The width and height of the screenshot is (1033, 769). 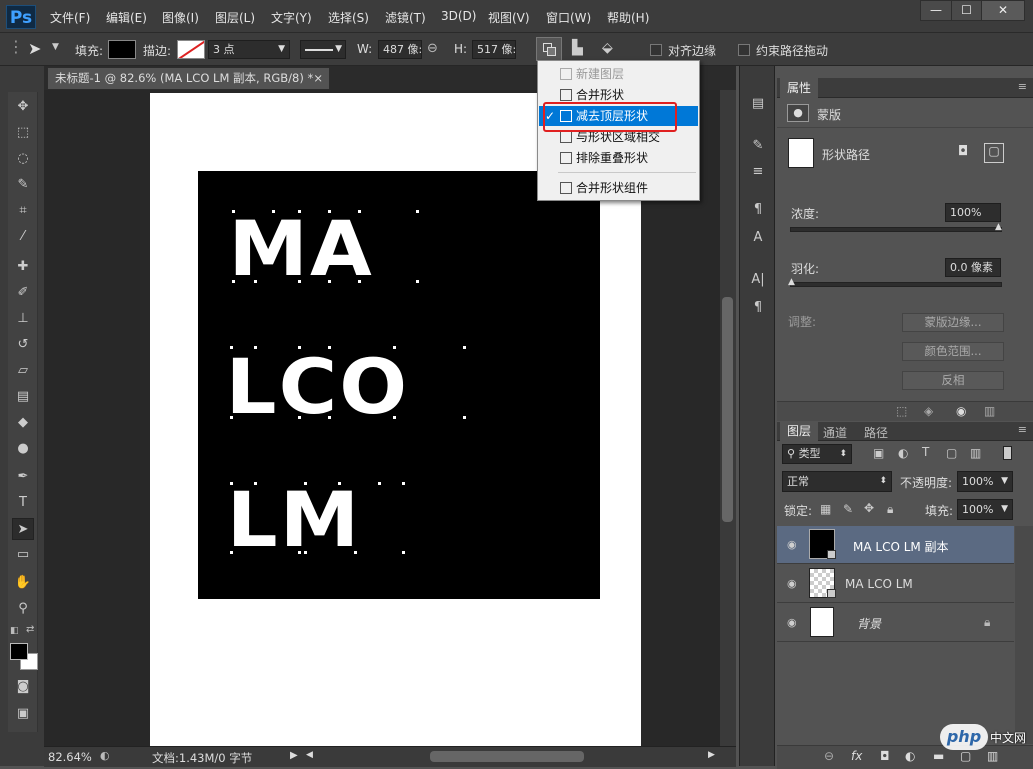 I want to click on foreground-color-swatch, so click(x=19, y=651).